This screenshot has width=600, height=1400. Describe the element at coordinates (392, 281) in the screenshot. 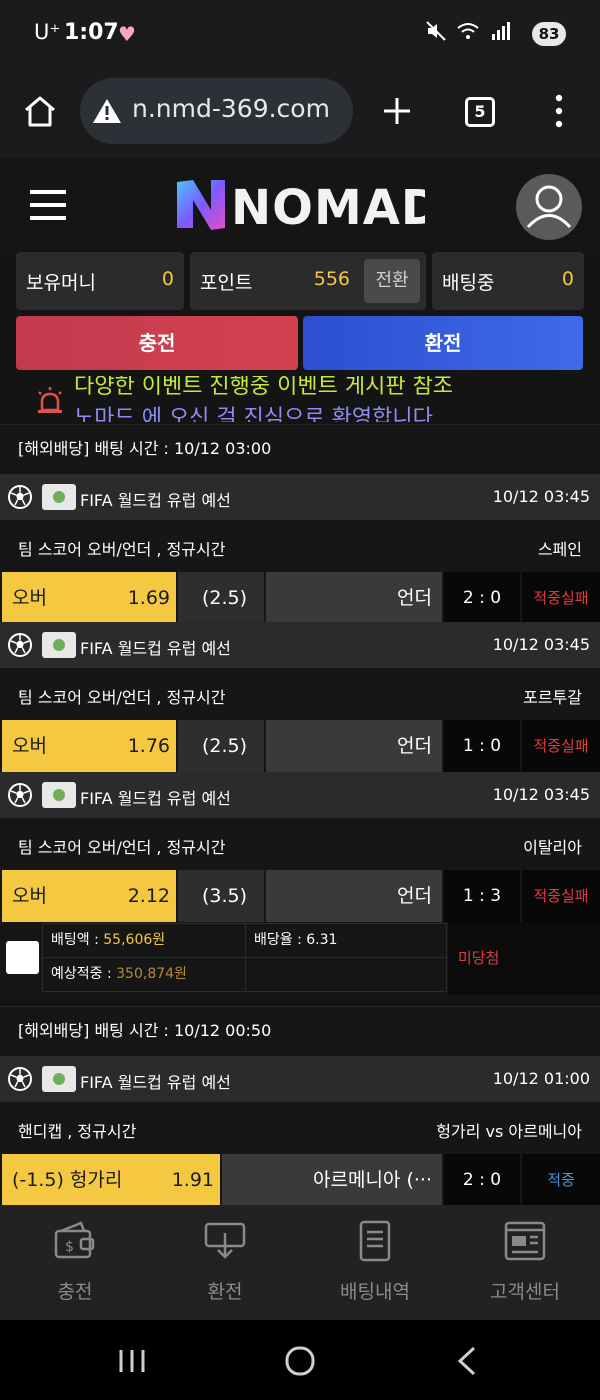

I see `convert-points-button: 전환` at that location.